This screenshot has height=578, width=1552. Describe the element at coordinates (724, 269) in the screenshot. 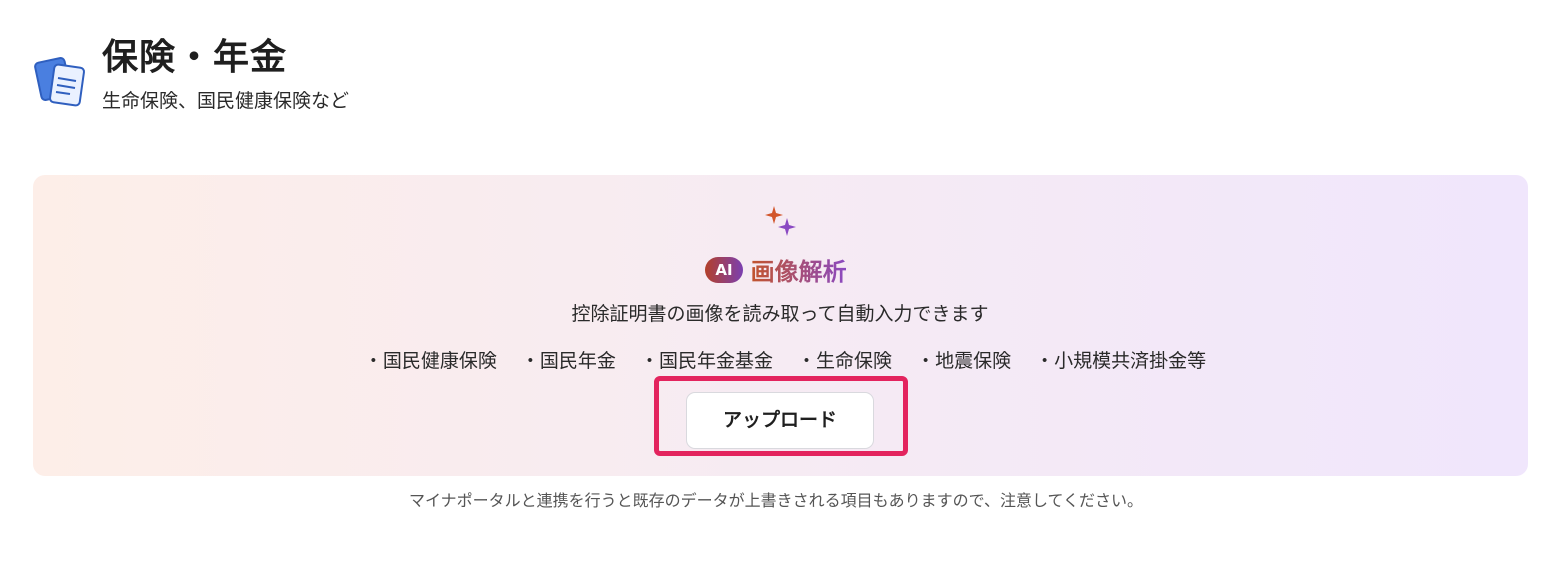

I see `ai-badge: AI` at that location.